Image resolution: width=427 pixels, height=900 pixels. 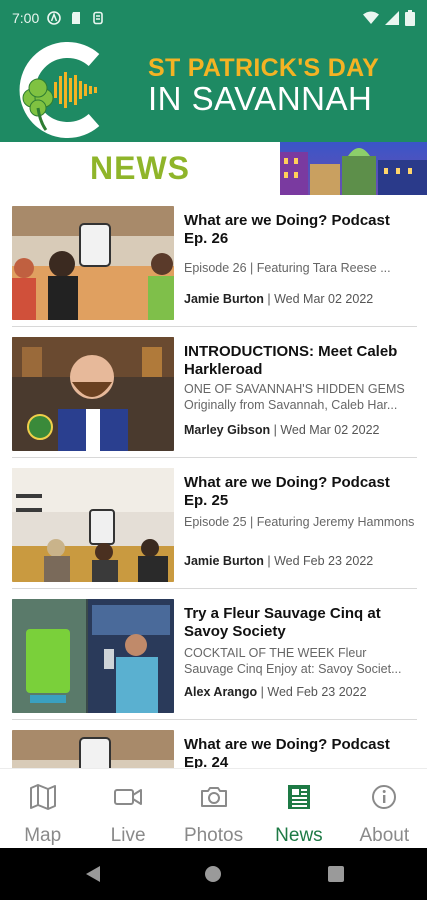 I want to click on article-title: What are we Doing? Podcast Ep. 24, so click(x=300, y=752).